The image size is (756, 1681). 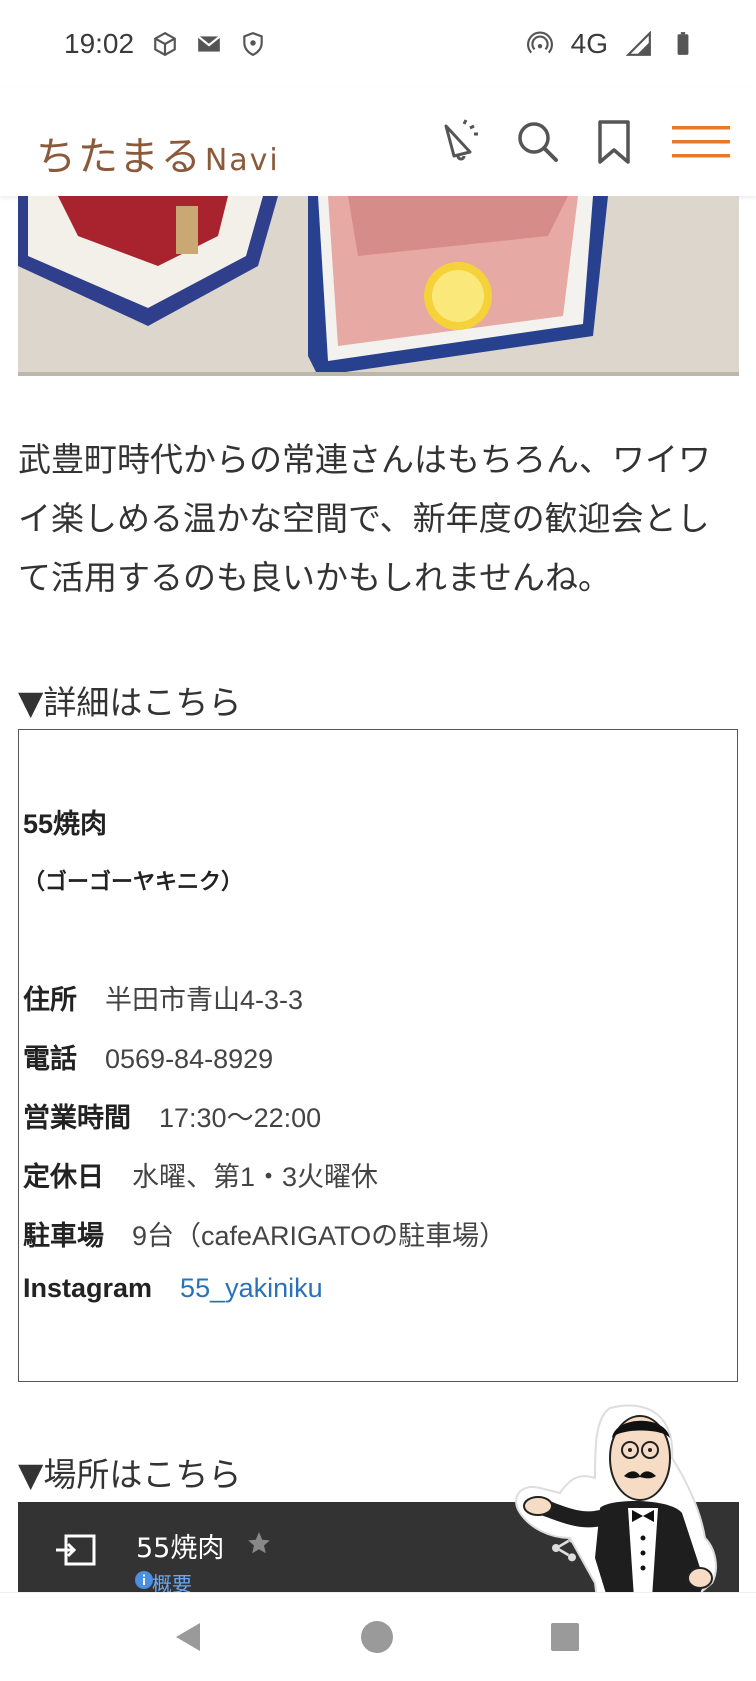 I want to click on row-label: 営業時間, so click(x=77, y=1118).